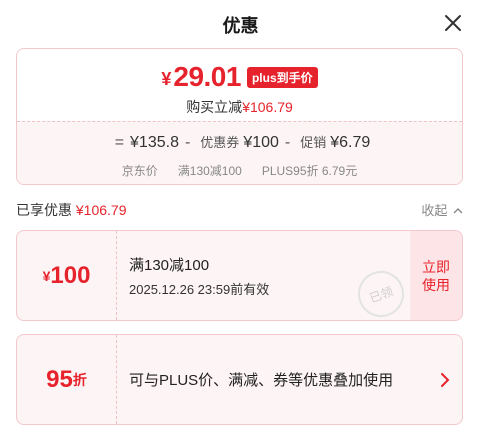 Image resolution: width=481 pixels, height=433 pixels. I want to click on final-price-row: ¥ 29.01 plus到手价, so click(239, 77).